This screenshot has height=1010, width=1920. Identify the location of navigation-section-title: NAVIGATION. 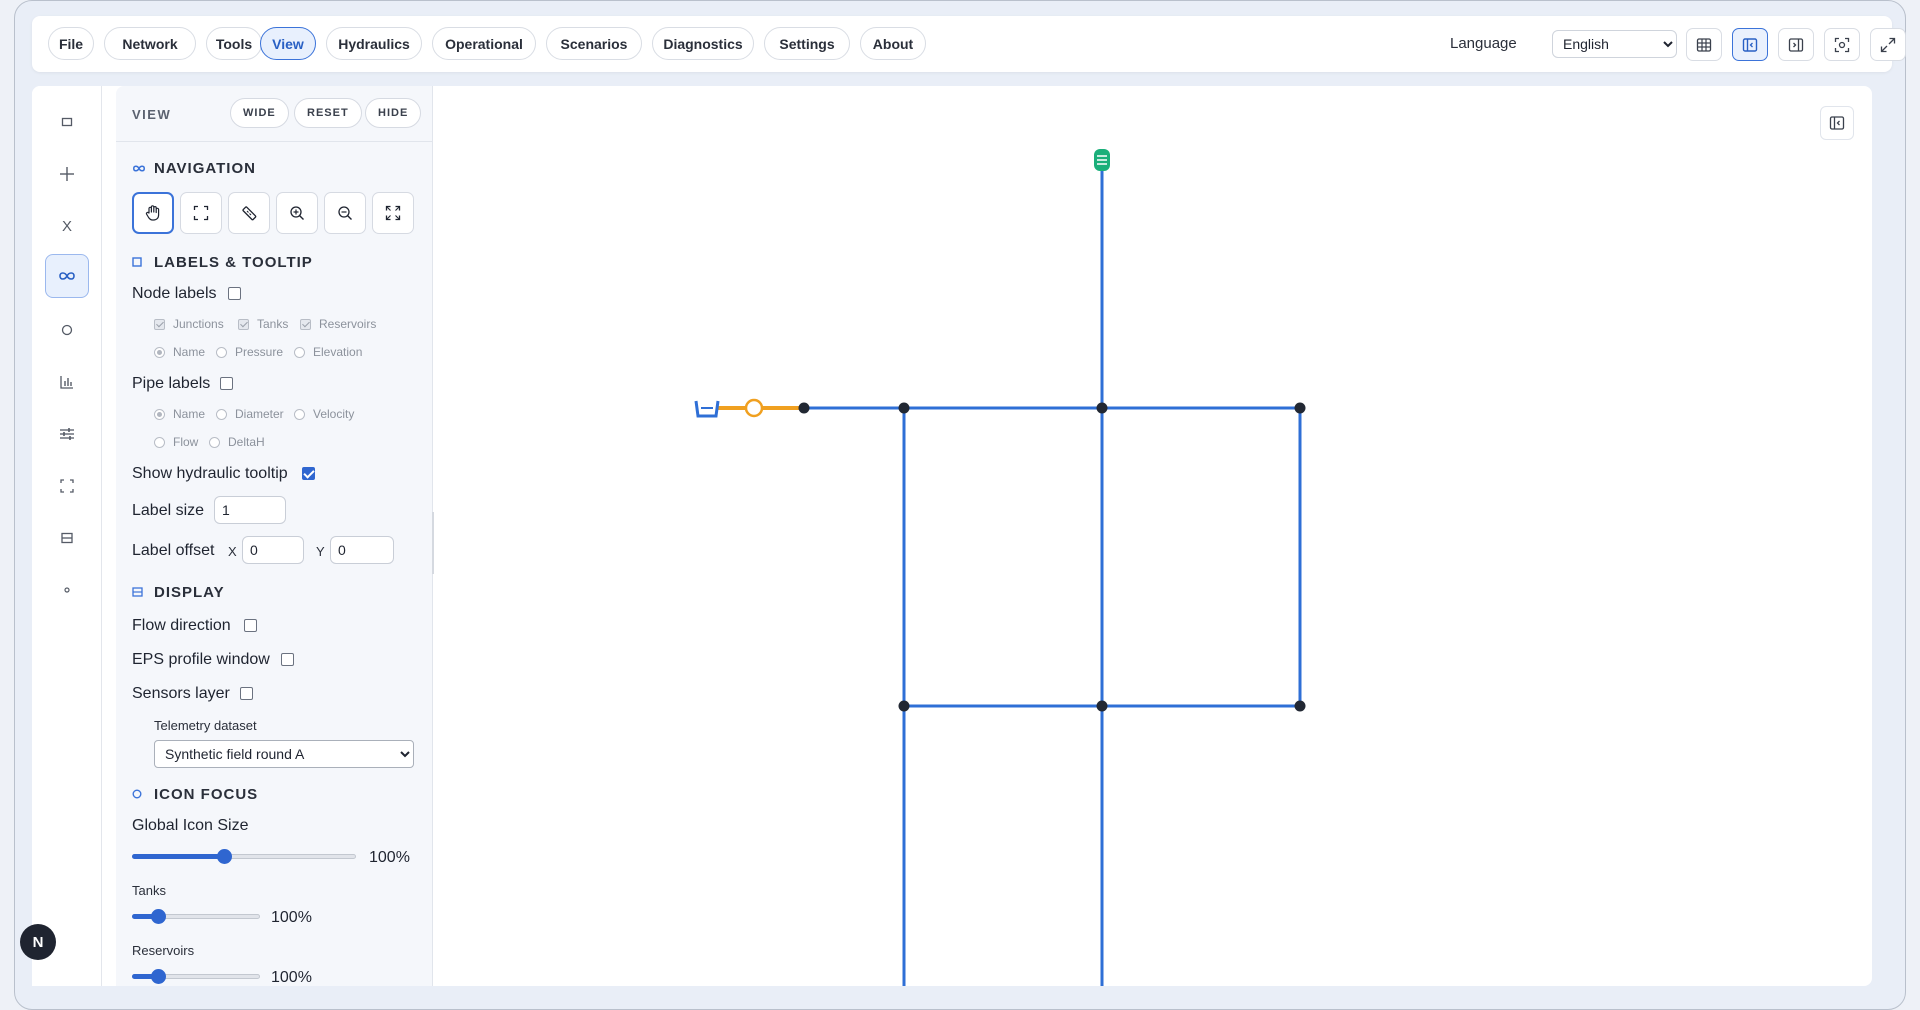
(194, 168).